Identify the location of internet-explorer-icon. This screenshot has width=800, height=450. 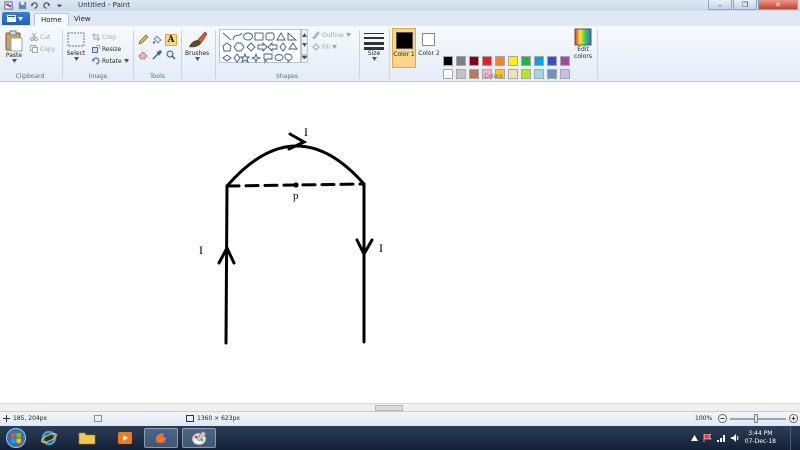
(49, 438).